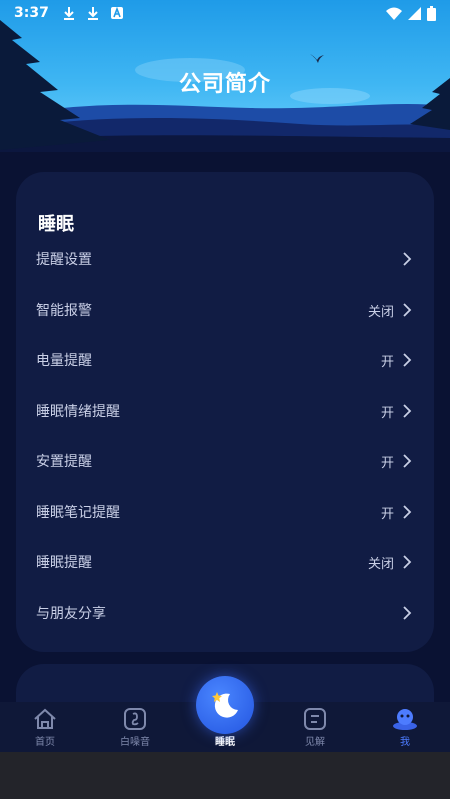  What do you see at coordinates (225, 461) in the screenshot?
I see `settings-row-placement-reminder: 安置提醒 开` at bounding box center [225, 461].